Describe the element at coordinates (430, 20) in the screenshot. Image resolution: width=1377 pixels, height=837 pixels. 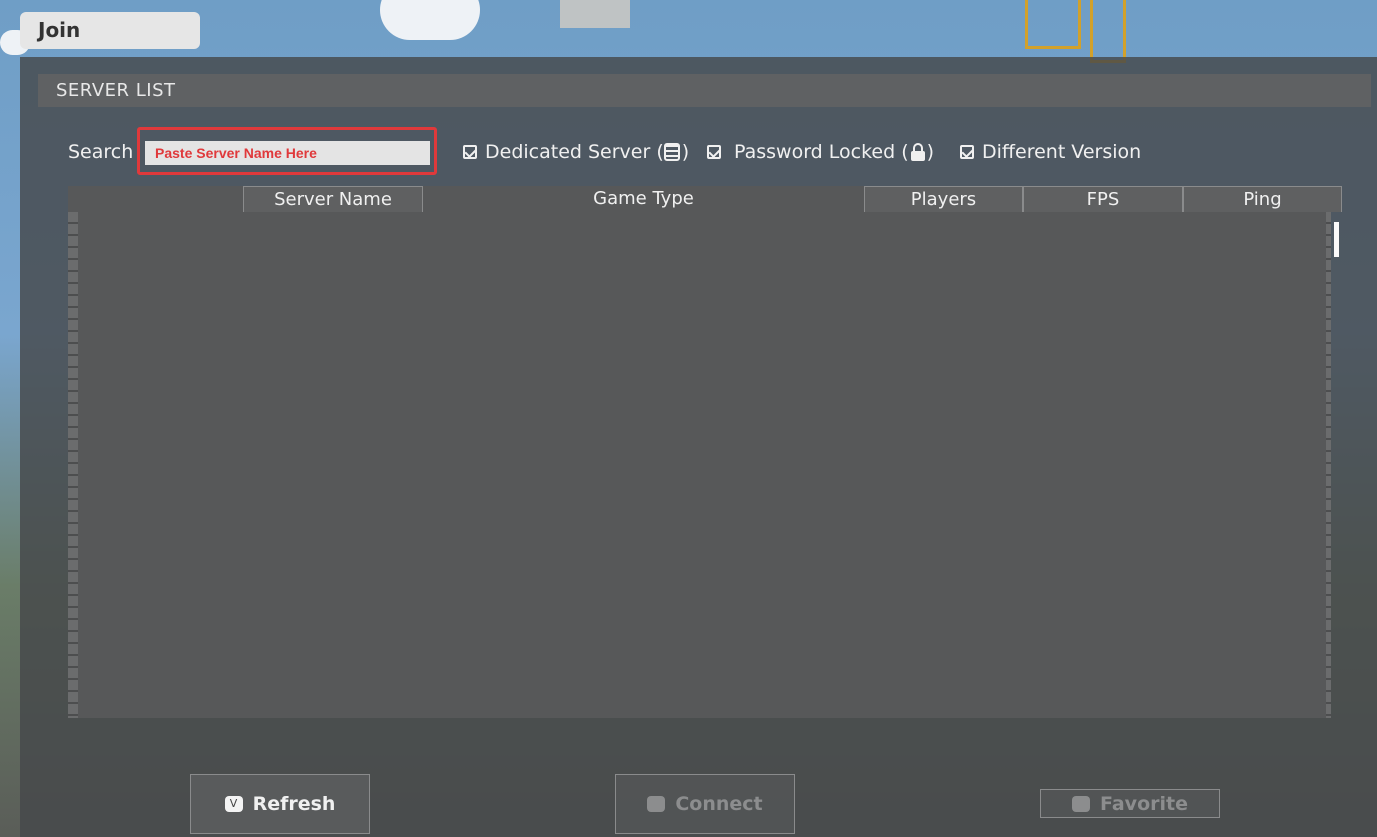
I see `background-cloud` at that location.